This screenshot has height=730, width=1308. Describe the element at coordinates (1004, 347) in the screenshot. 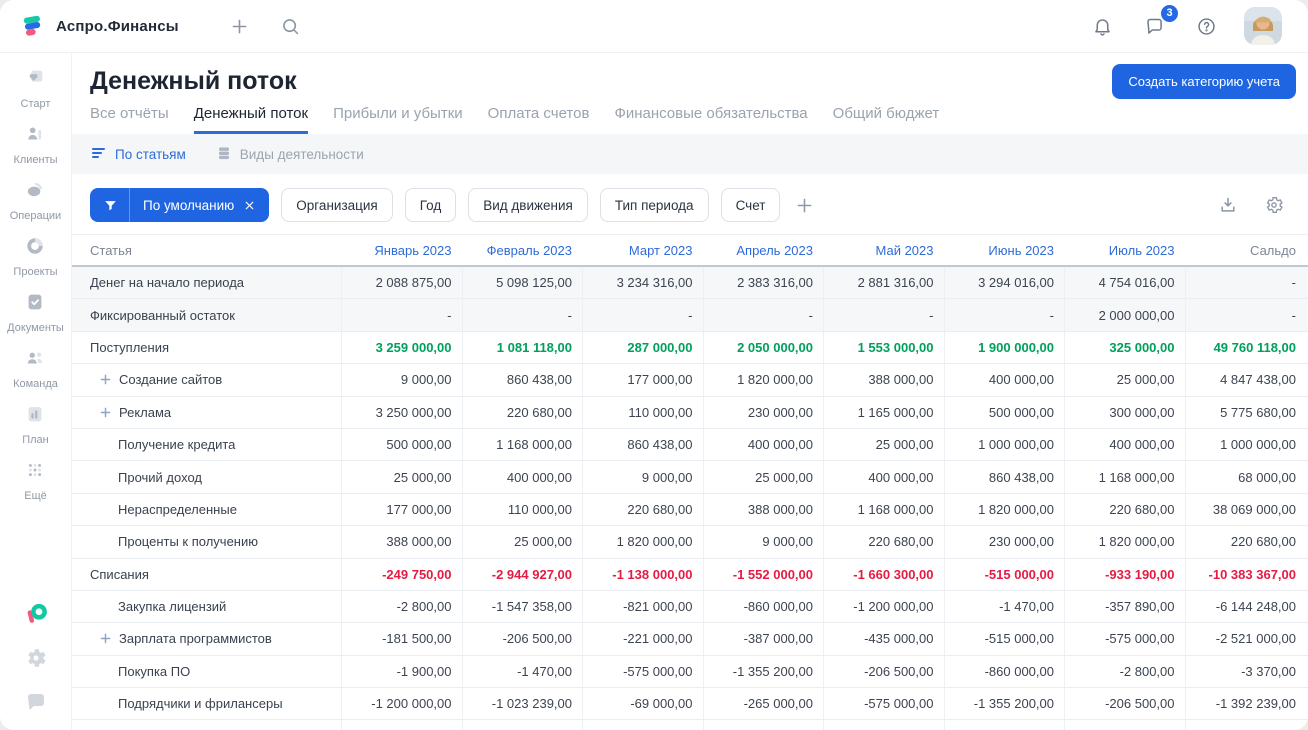

I see `cell-value: 1 900 000,00` at that location.